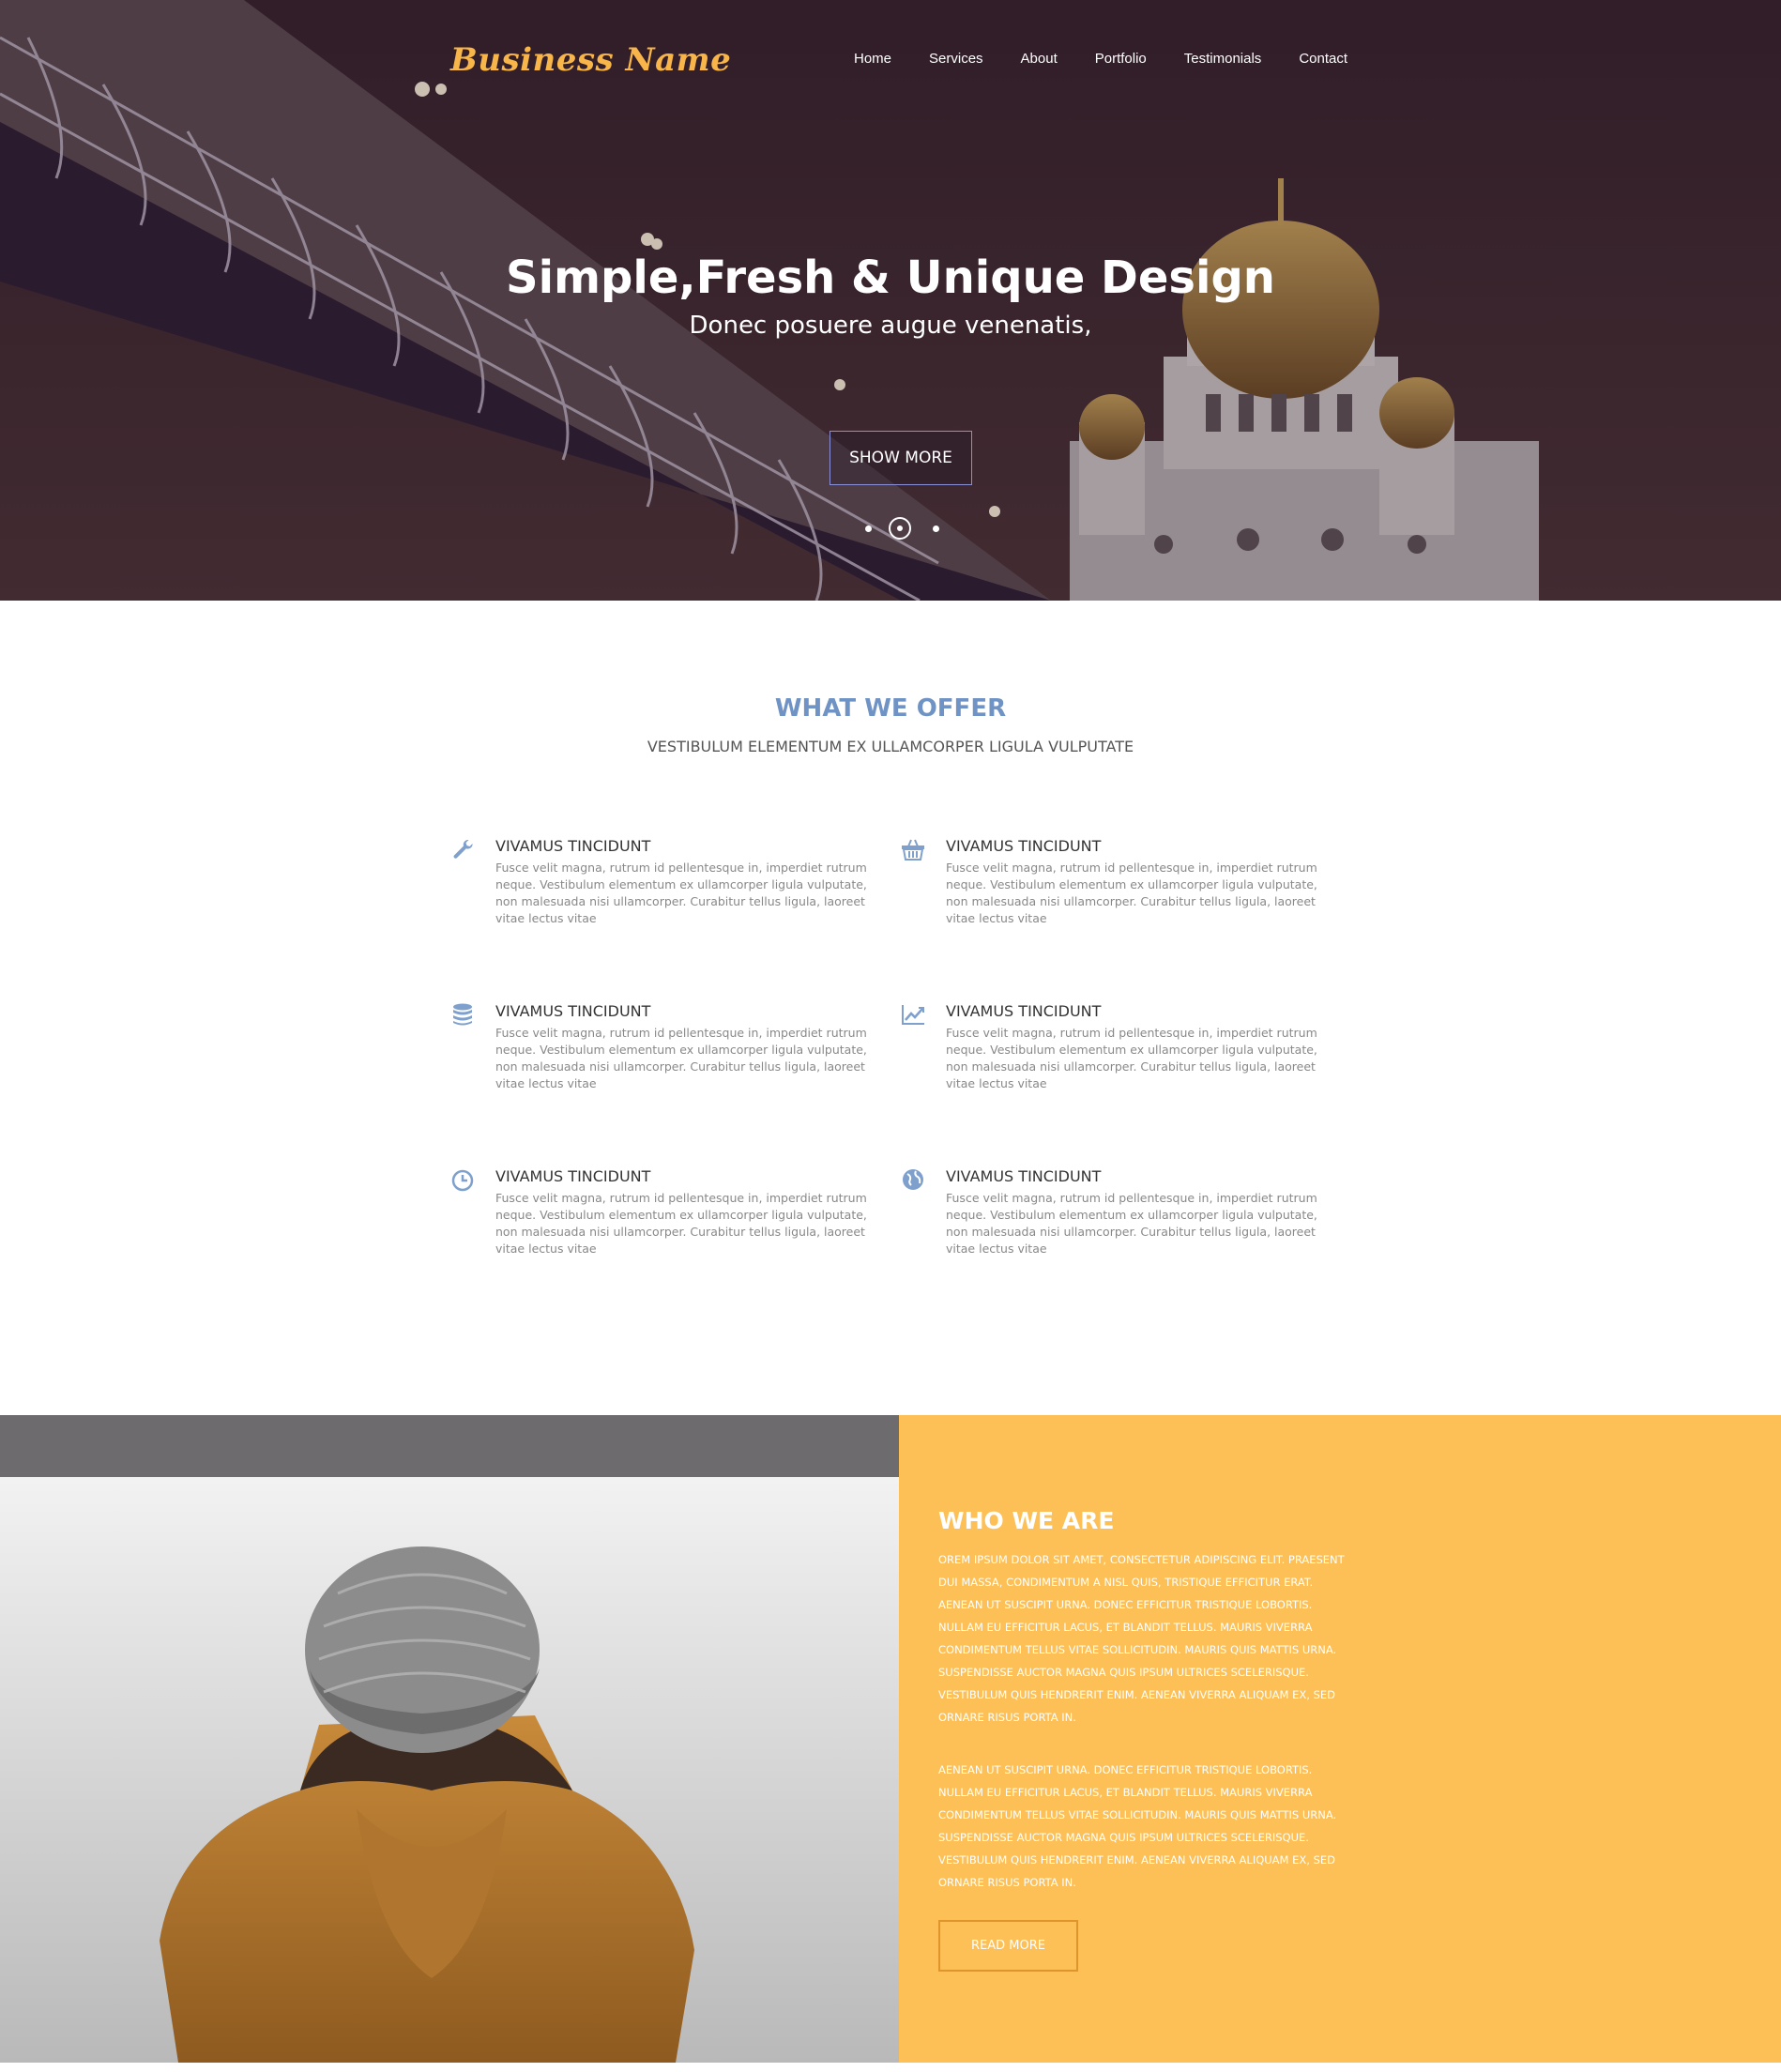 This screenshot has height=2072, width=1781. I want to click on wrench-icon, so click(463, 849).